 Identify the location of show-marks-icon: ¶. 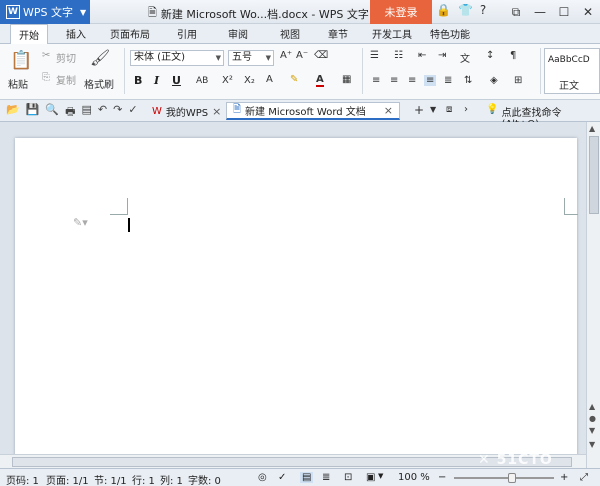
(513, 55).